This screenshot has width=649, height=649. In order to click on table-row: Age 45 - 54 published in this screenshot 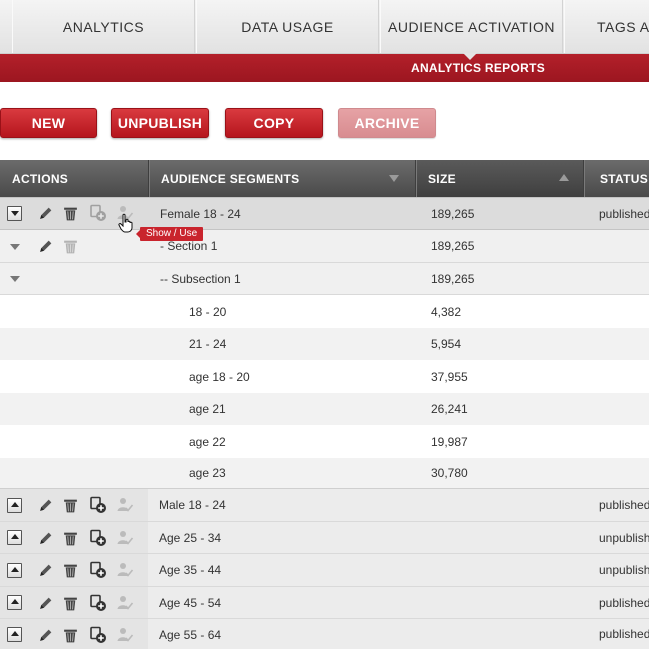, I will do `click(324, 603)`.